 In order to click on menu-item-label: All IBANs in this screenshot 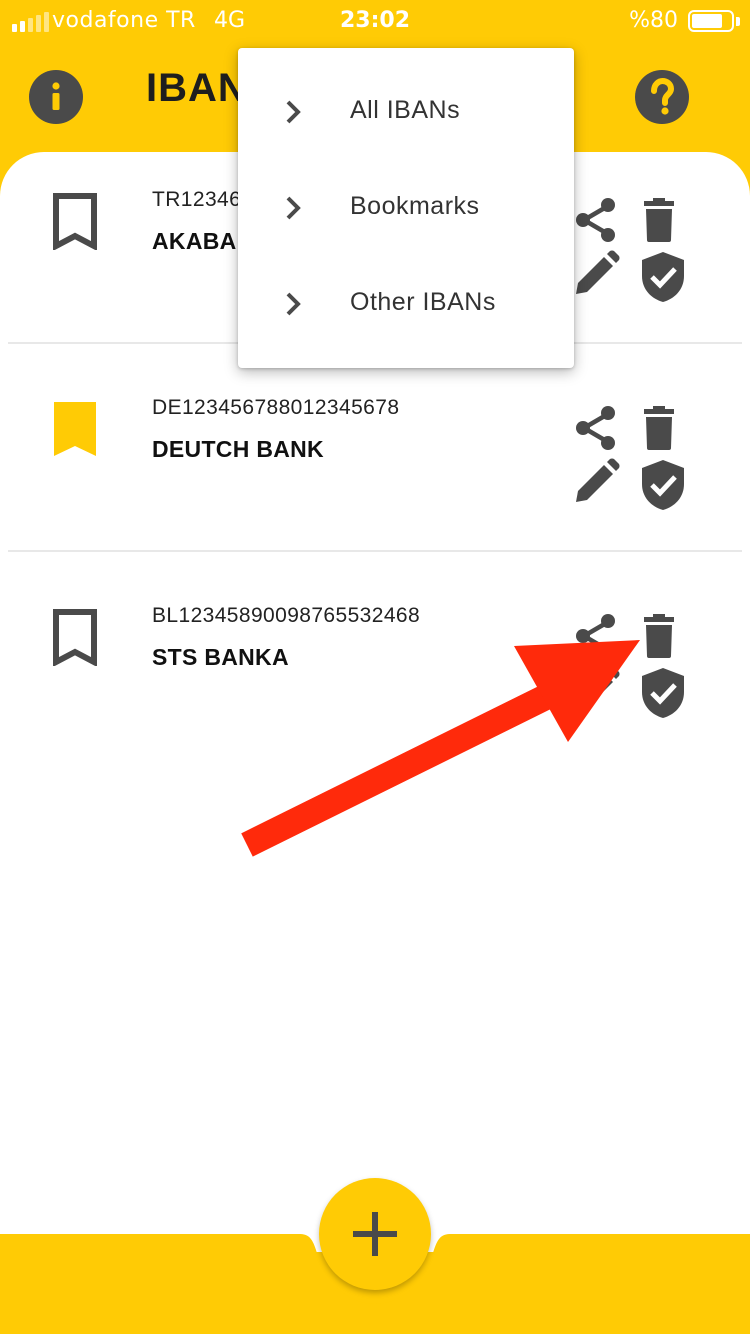, I will do `click(405, 110)`.